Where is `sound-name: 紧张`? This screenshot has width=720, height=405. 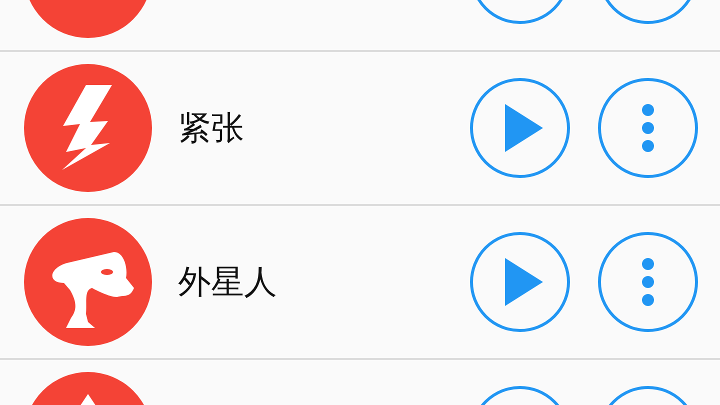 sound-name: 紧张 is located at coordinates (211, 128).